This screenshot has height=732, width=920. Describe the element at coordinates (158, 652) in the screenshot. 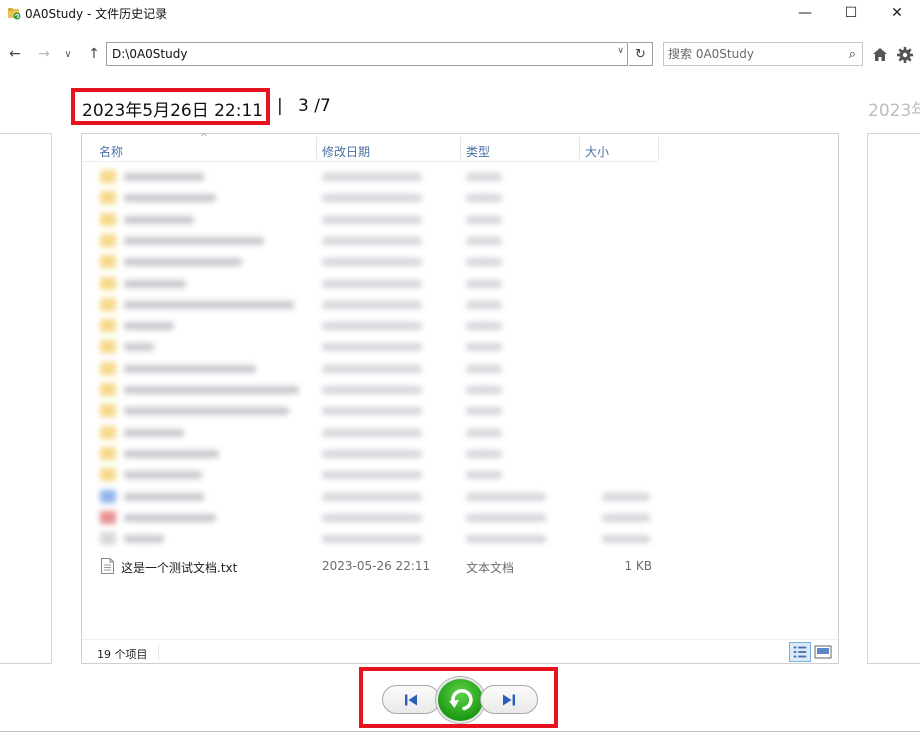

I see `status-divider` at that location.